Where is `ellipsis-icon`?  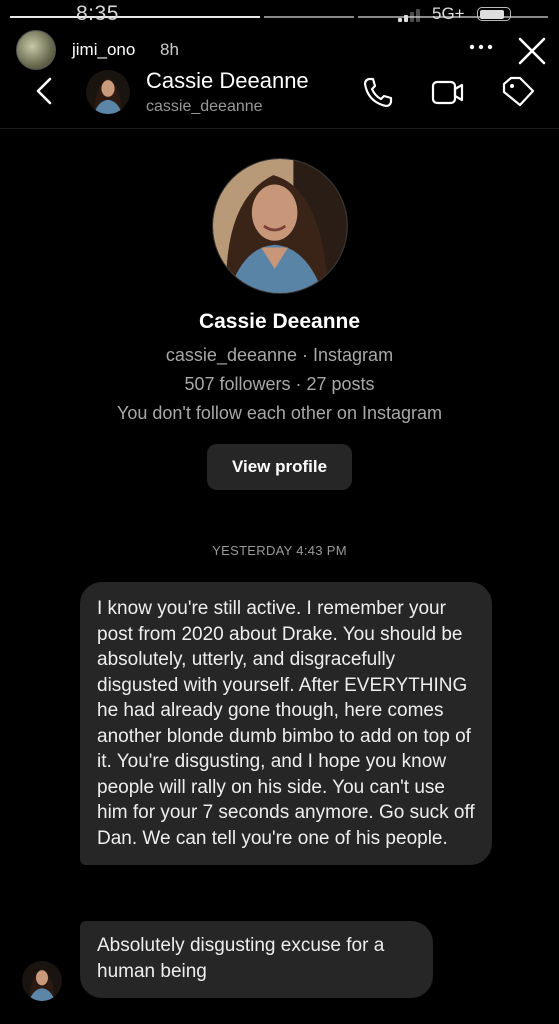
ellipsis-icon is located at coordinates (481, 47).